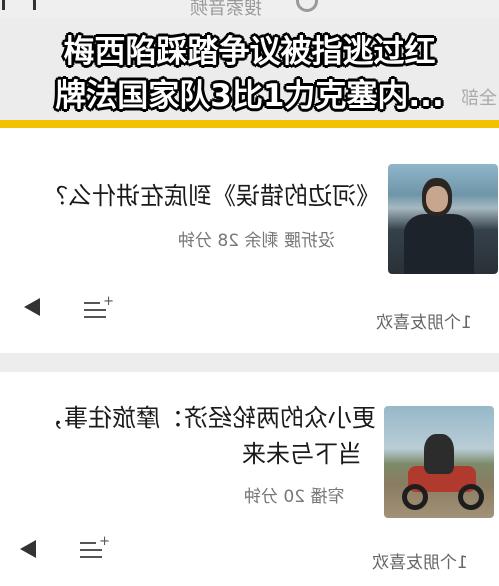 This screenshot has width=499, height=586. Describe the element at coordinates (249, 362) in the screenshot. I see `divider` at that location.